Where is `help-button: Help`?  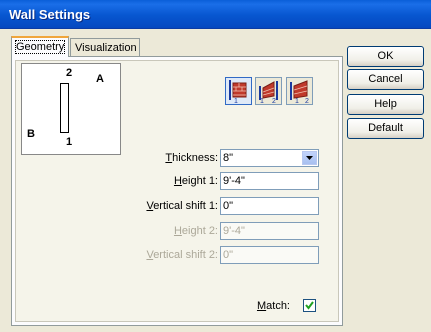 help-button: Help is located at coordinates (385, 104).